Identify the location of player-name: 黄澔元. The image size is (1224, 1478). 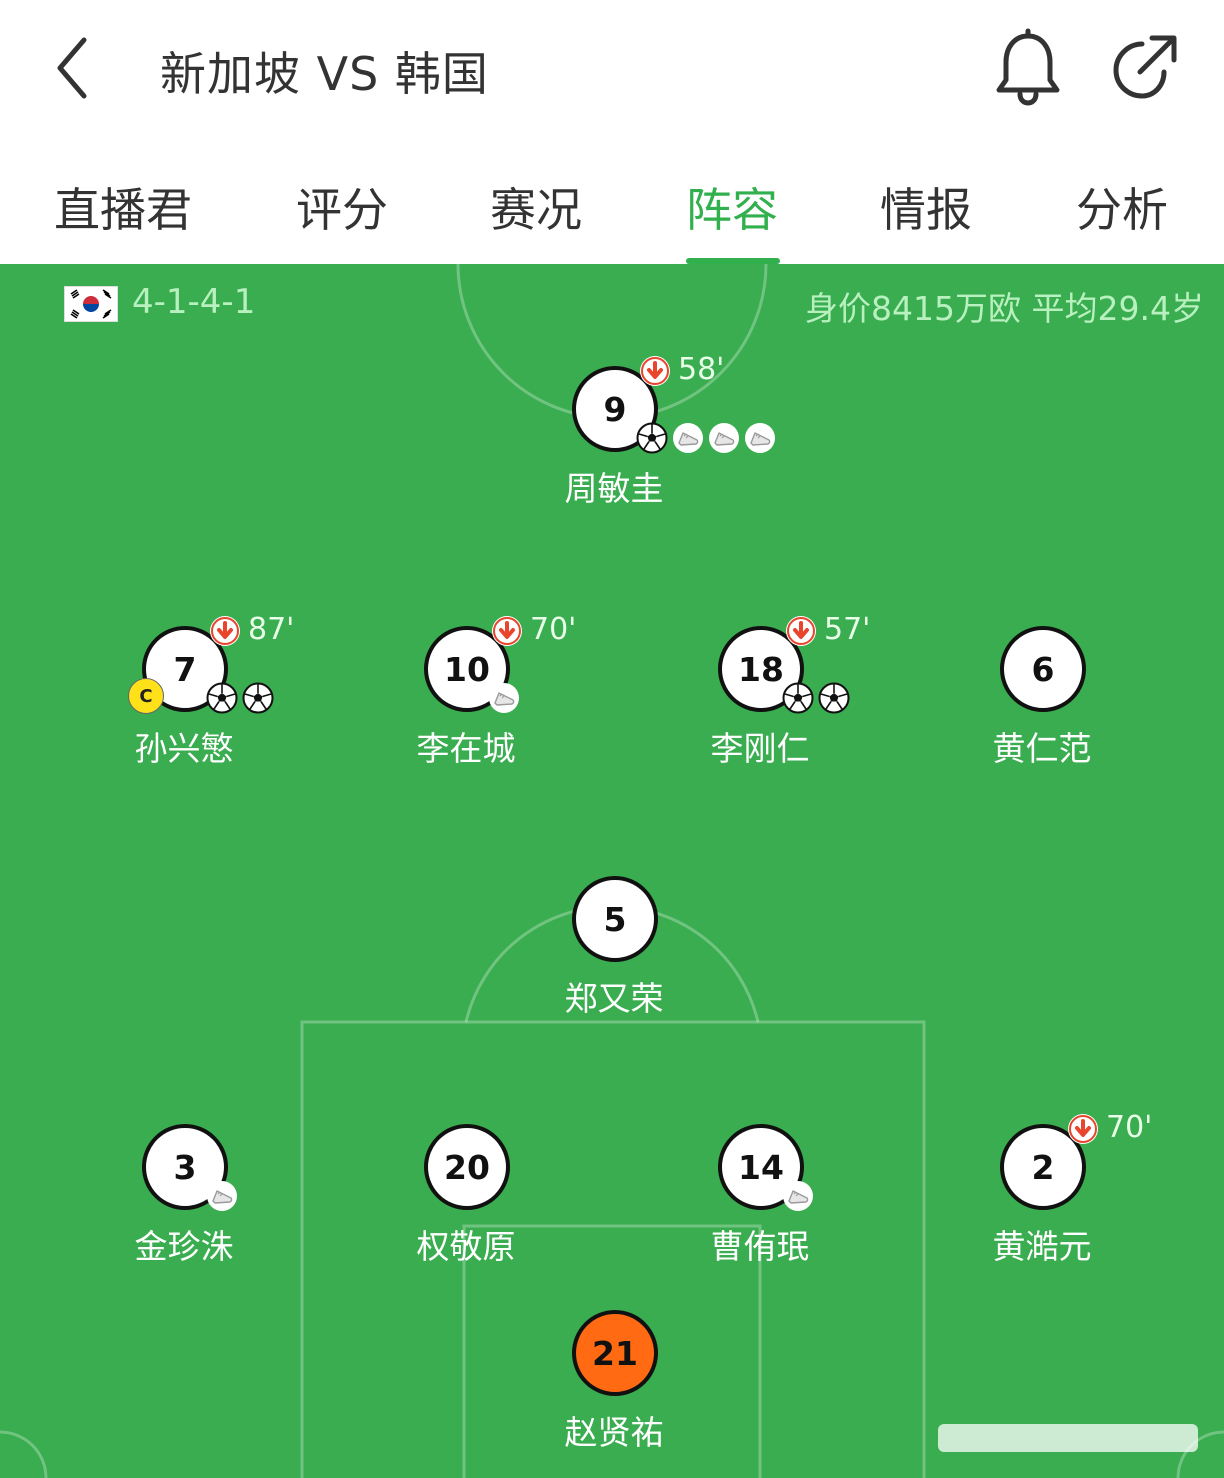
(1042, 1246).